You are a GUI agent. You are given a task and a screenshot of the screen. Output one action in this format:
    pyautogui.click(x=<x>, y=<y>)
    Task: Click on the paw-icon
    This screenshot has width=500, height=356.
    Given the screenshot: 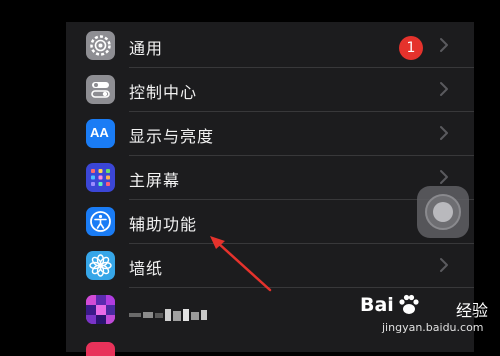 What is the action you would take?
    pyautogui.click(x=409, y=304)
    